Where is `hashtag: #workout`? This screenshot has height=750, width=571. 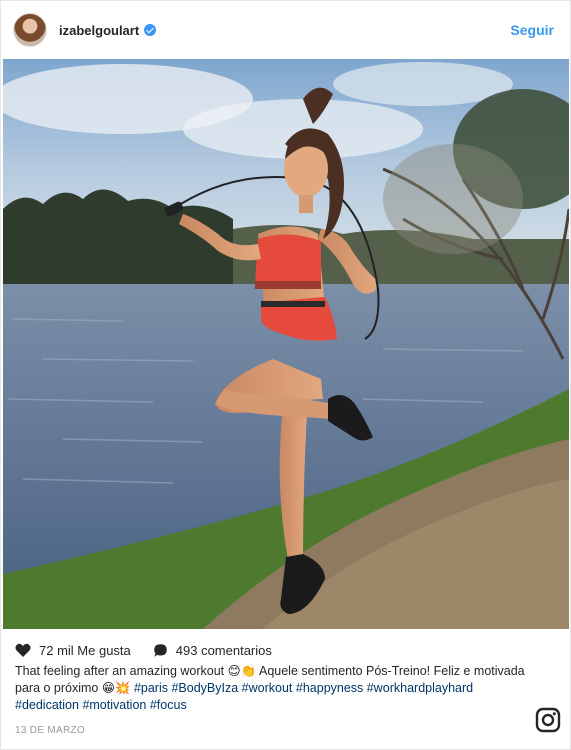
hashtag: #workout is located at coordinates (267, 688).